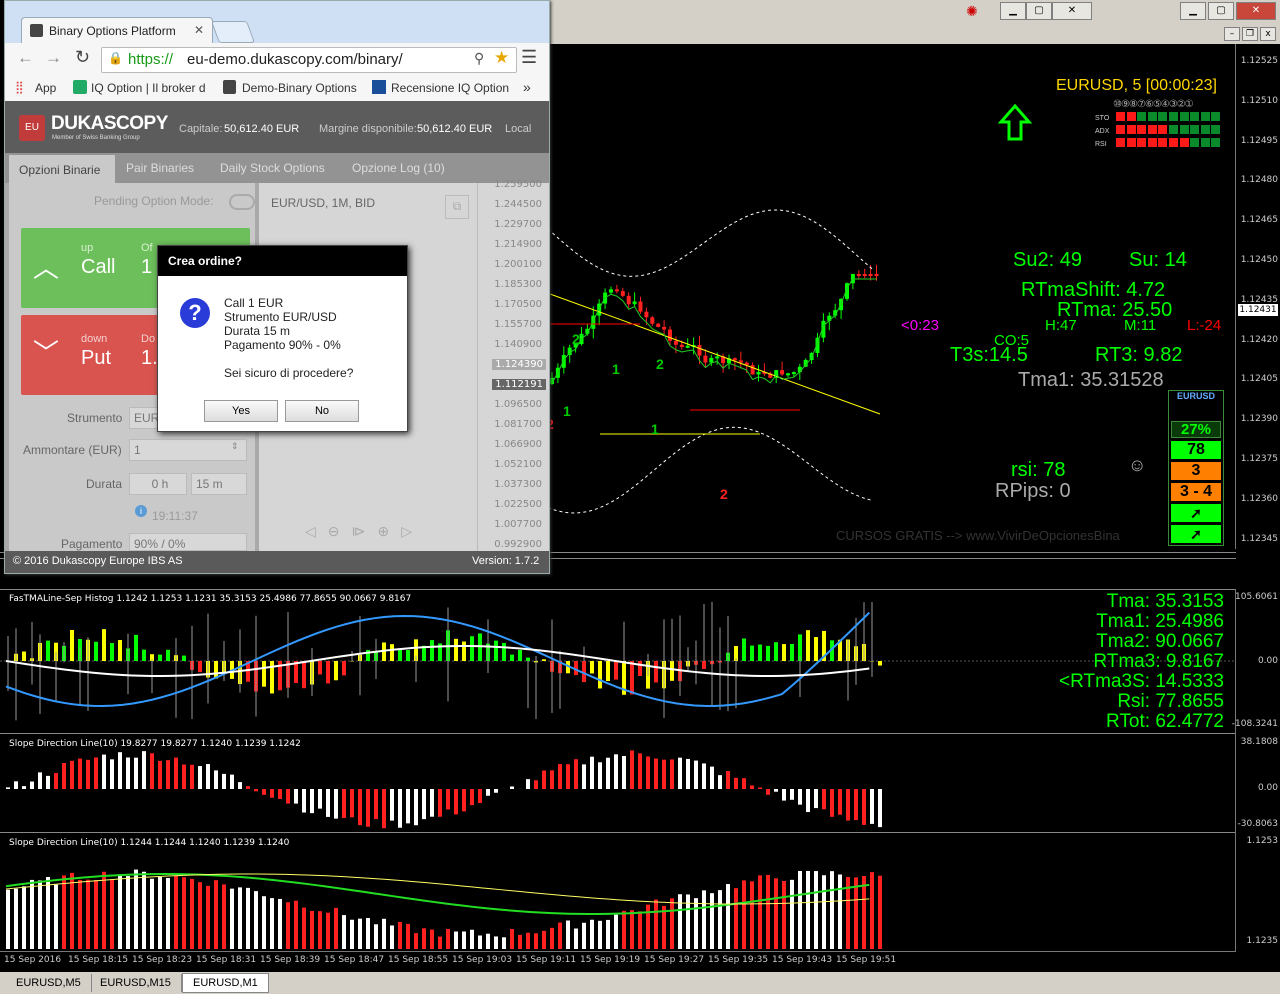 Image resolution: width=1280 pixels, height=994 pixels. I want to click on ammontare-input: 1, so click(188, 450).